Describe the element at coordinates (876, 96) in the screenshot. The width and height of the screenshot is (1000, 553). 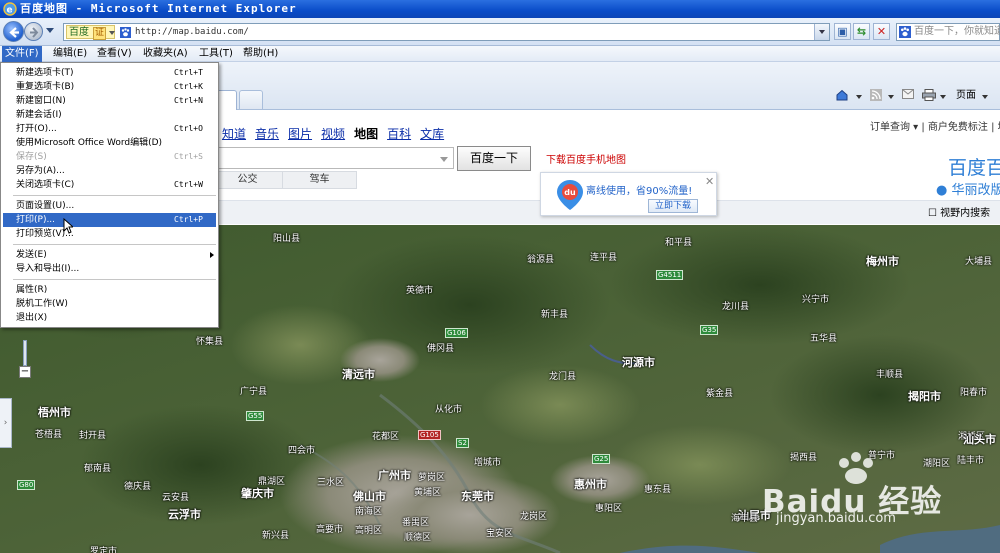
I see `feeds-icon` at that location.